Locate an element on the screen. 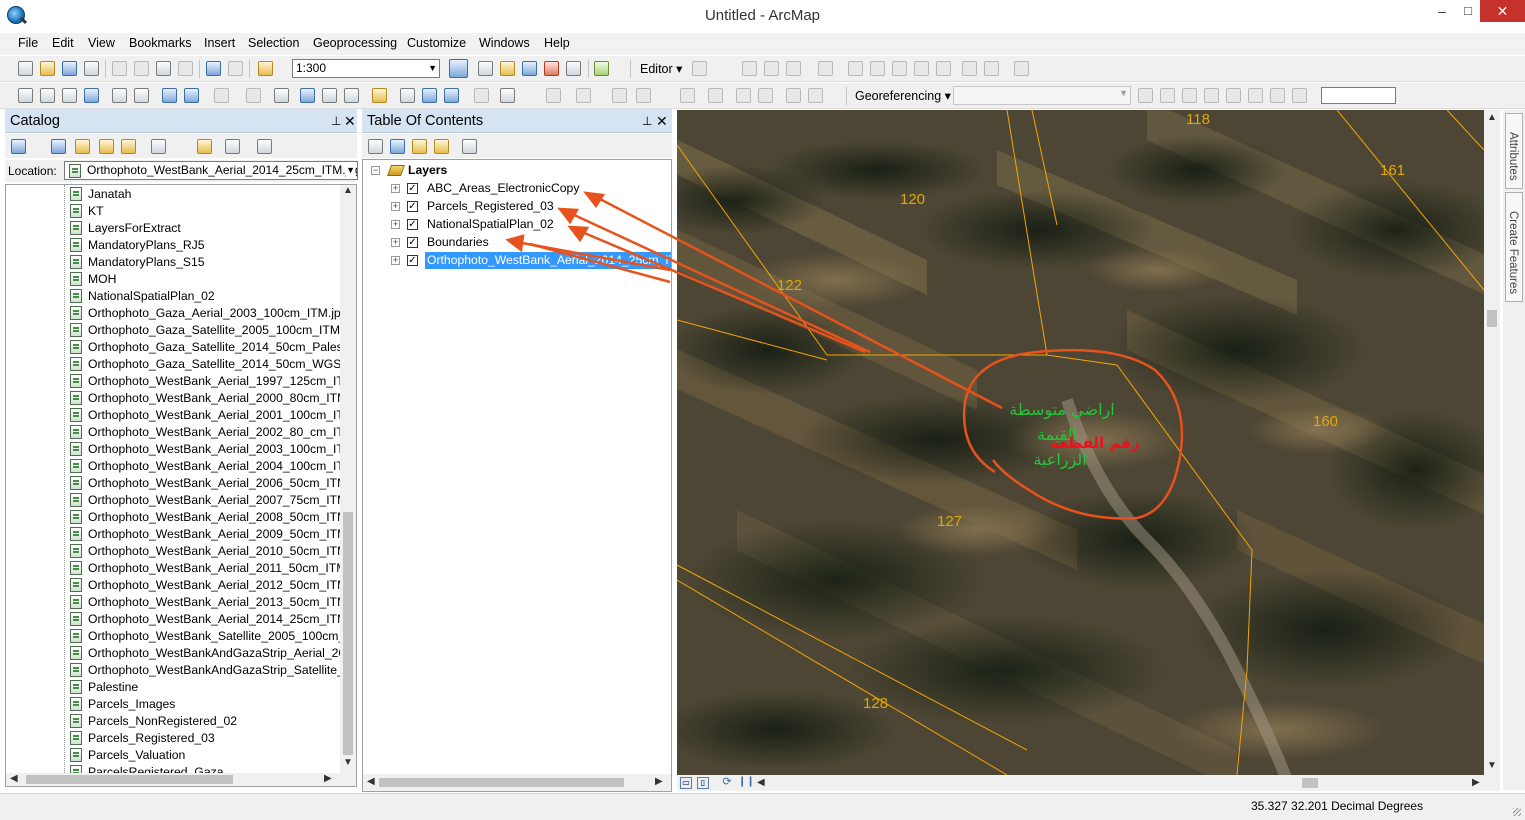 The height and width of the screenshot is (820, 1525). toggle-contents-icon is located at coordinates (232, 146).